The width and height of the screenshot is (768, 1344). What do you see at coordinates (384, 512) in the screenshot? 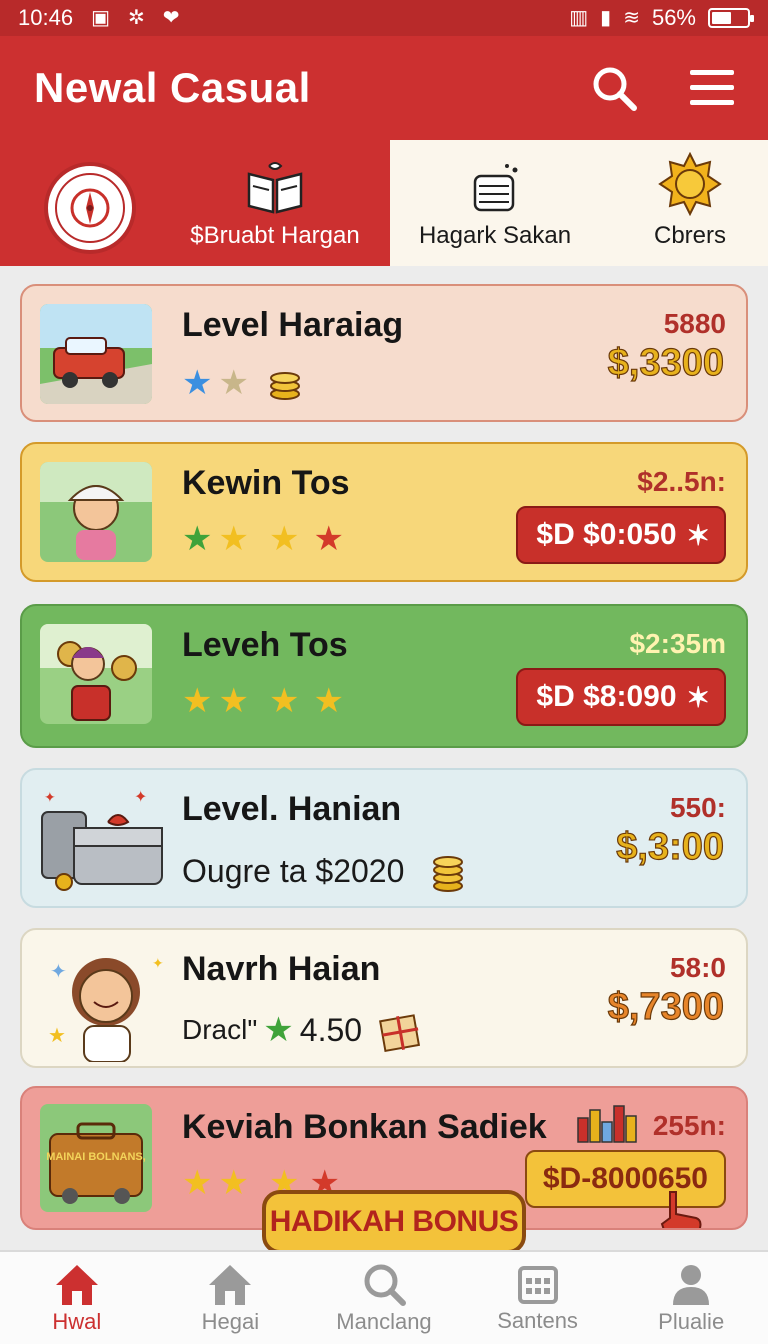
I see `level-card: Kewin Tos ★ ★ ★ ★ $2..5n: $D $0:050 ✶` at bounding box center [384, 512].